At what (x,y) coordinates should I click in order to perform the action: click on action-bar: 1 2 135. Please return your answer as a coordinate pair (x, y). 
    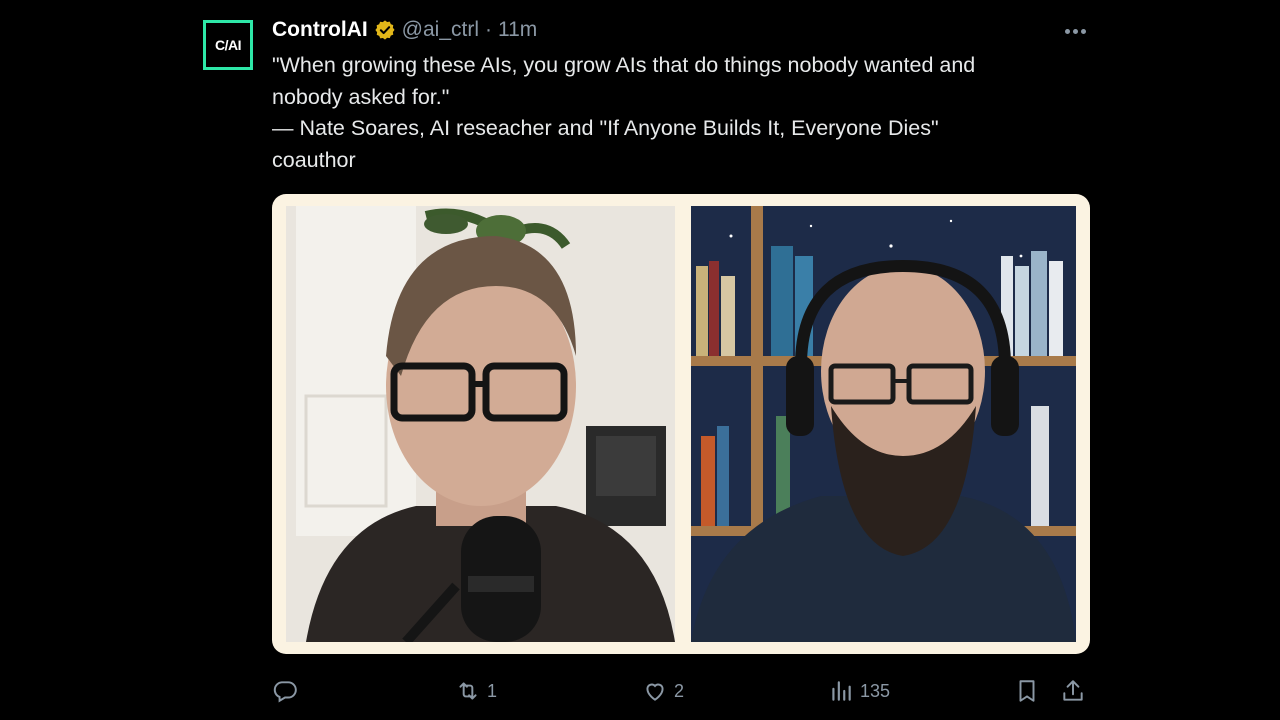
    Looking at the image, I should click on (681, 691).